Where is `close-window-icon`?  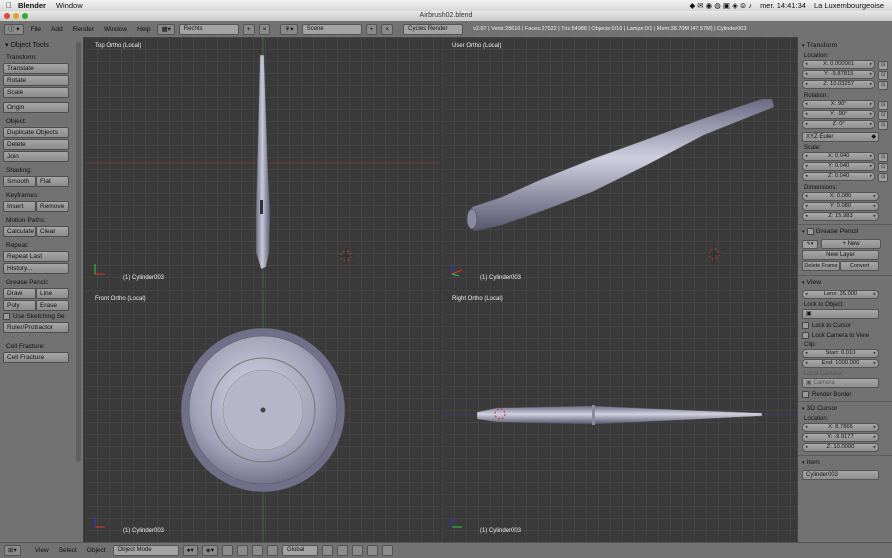 close-window-icon is located at coordinates (7, 16).